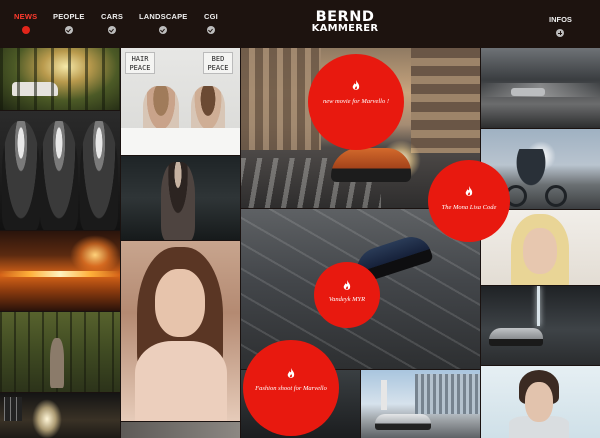  I want to click on body-image, so click(181, 381).